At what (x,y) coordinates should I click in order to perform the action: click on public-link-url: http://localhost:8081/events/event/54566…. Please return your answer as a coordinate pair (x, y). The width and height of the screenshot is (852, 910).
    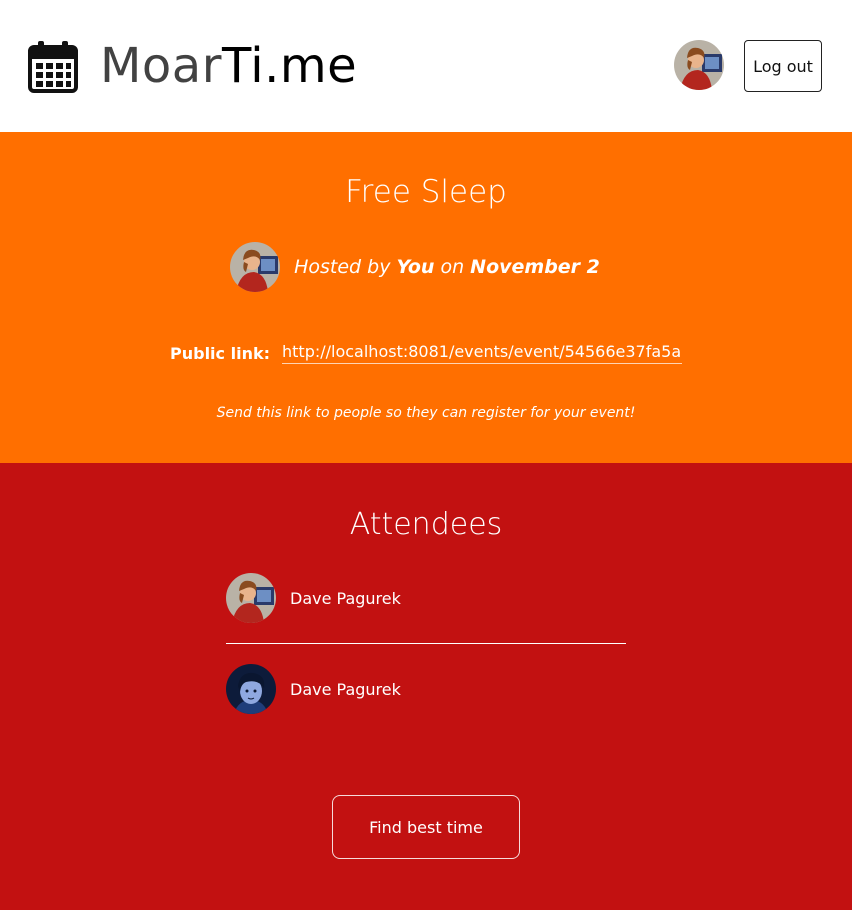
    Looking at the image, I should click on (482, 353).